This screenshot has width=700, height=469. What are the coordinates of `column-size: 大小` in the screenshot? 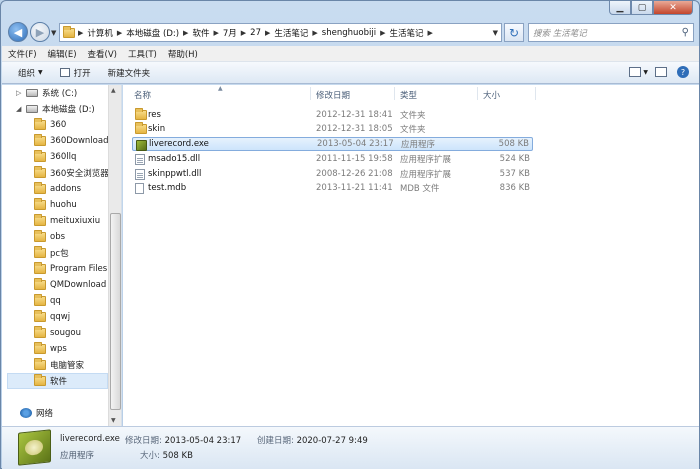 It's located at (491, 95).